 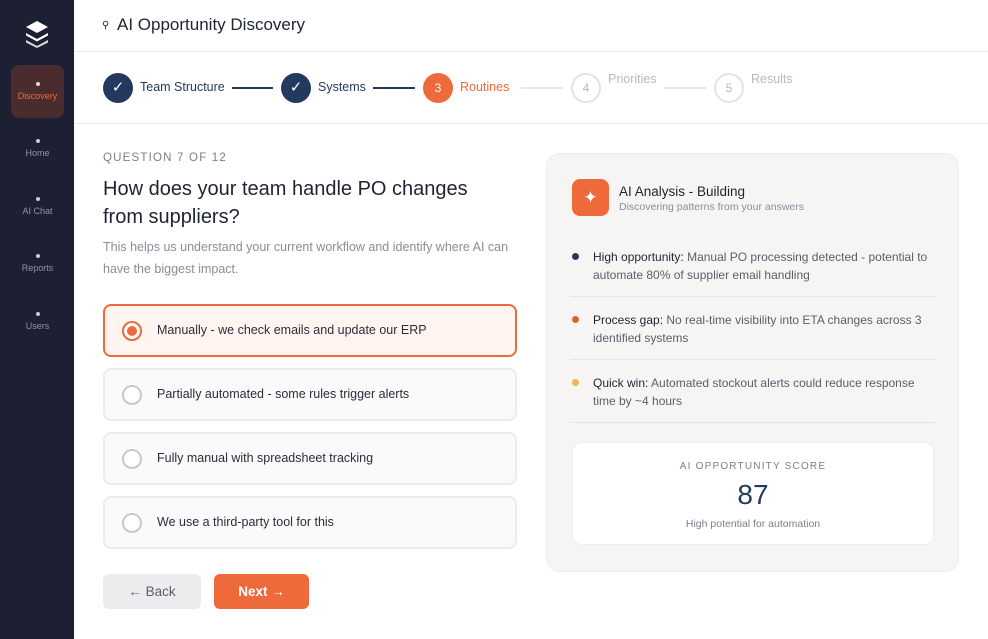 I want to click on chat-icon, so click(x=37, y=199).